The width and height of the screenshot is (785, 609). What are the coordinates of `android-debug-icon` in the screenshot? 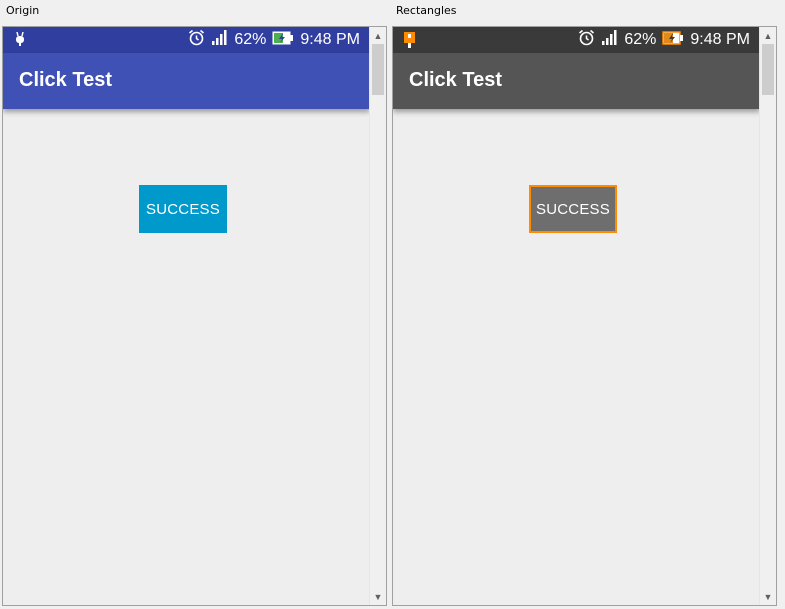 It's located at (21, 40).